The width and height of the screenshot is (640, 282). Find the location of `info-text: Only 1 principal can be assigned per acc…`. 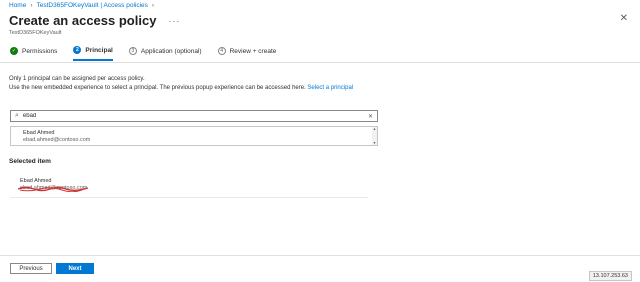

info-text: Only 1 principal can be assigned per acc… is located at coordinates (181, 83).